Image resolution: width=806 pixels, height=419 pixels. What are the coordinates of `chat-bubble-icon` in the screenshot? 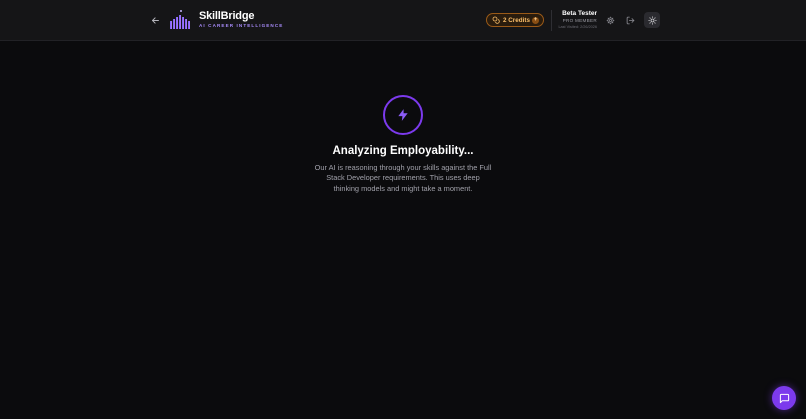 It's located at (784, 398).